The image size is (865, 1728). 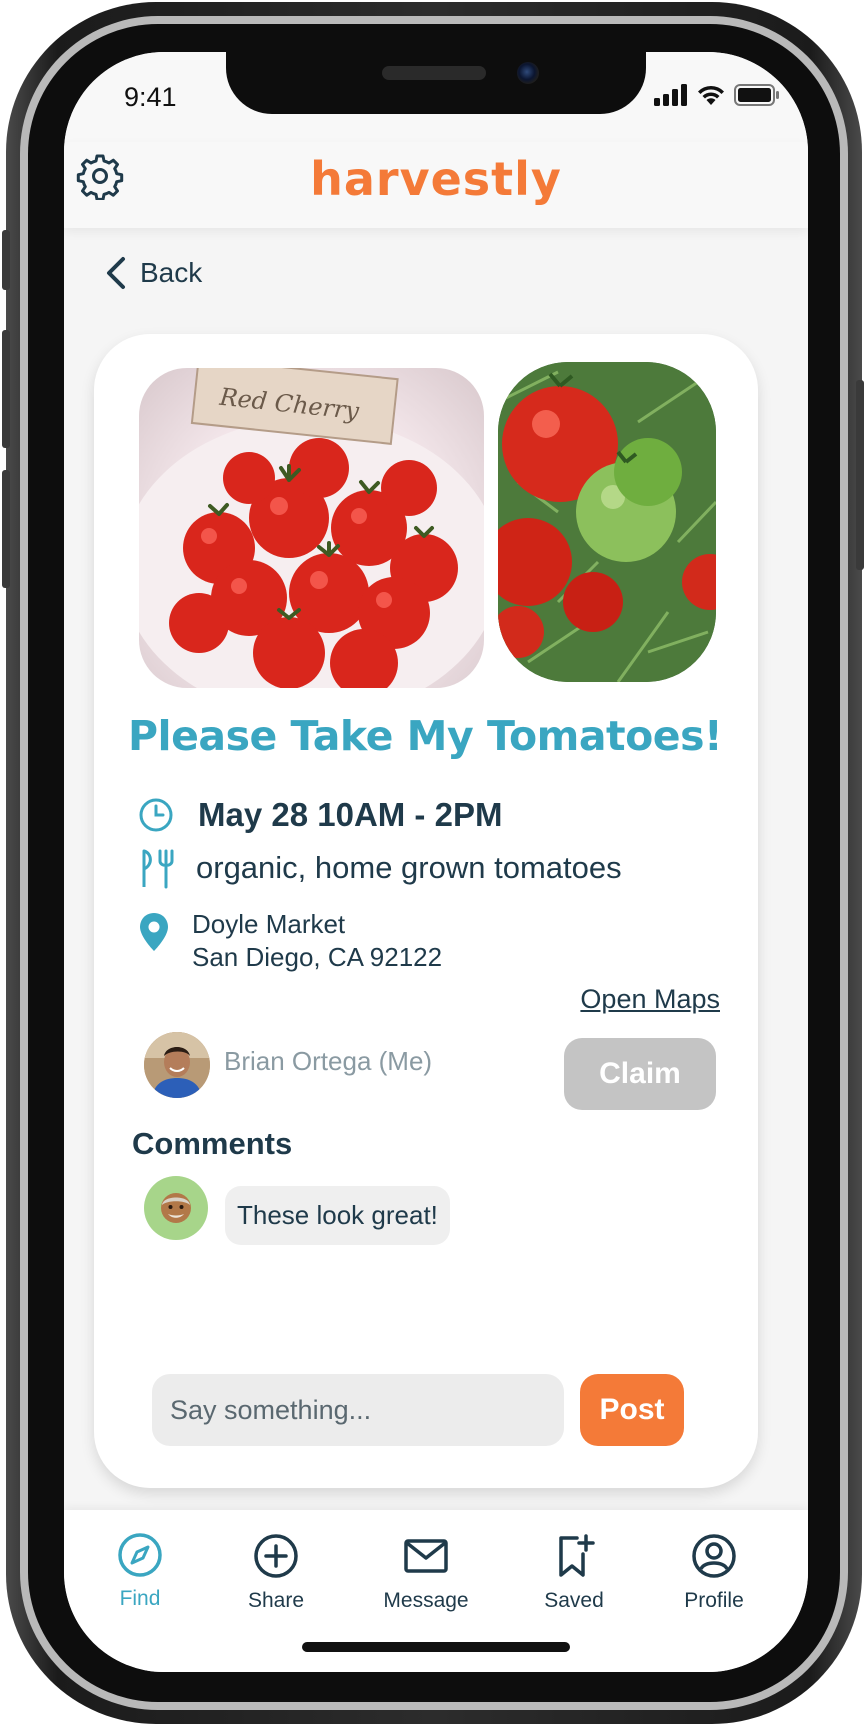 What do you see at coordinates (156, 815) in the screenshot?
I see `clock-icon` at bounding box center [156, 815].